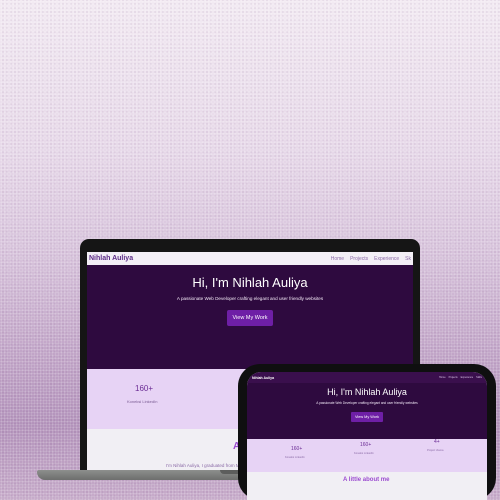 This screenshot has height=500, width=500. What do you see at coordinates (479, 377) in the screenshot?
I see `phone-nav-link-skills: Skills` at bounding box center [479, 377].